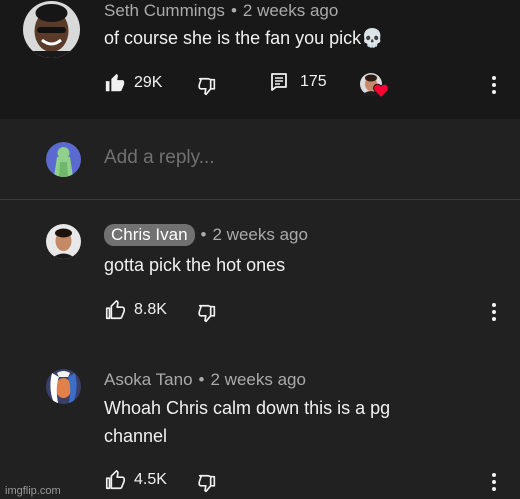 The image size is (520, 499). I want to click on reply-meta: Chris Ivan • 2 weeks ago, so click(206, 235).